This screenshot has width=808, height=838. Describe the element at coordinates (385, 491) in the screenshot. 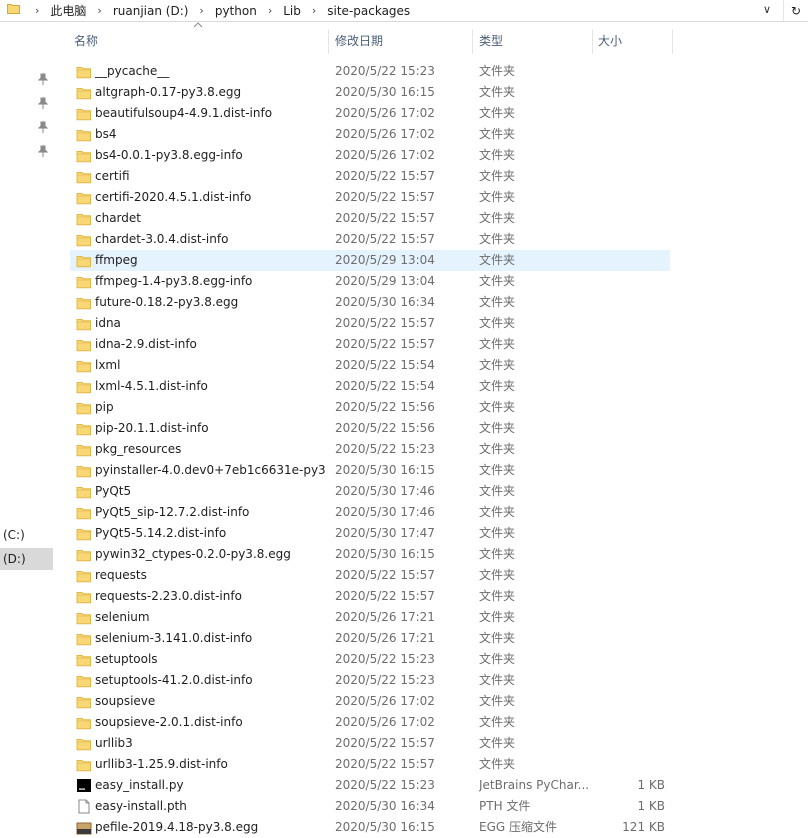

I see `file-date: 2020/5/30 17:46` at that location.